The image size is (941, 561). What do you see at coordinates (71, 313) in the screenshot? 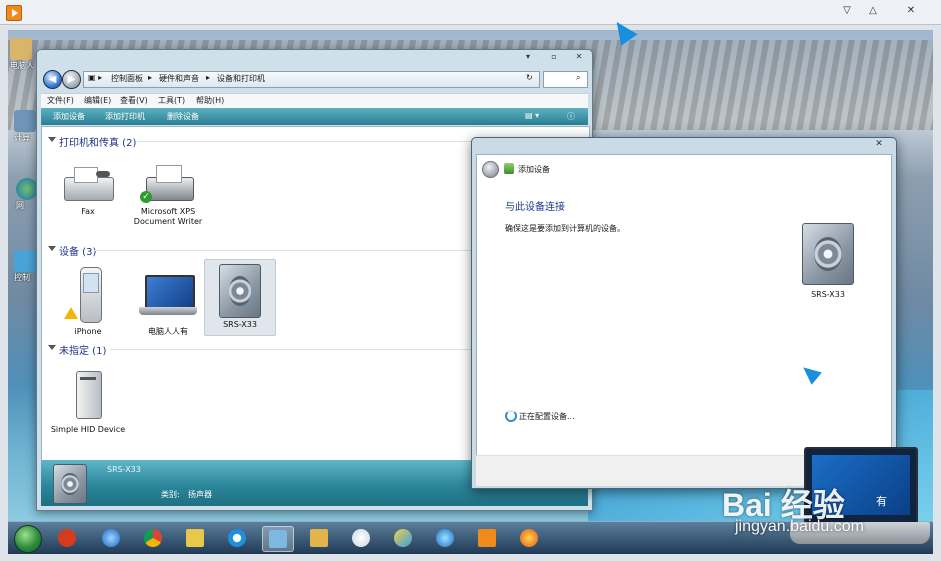
I see `warning-icon` at bounding box center [71, 313].